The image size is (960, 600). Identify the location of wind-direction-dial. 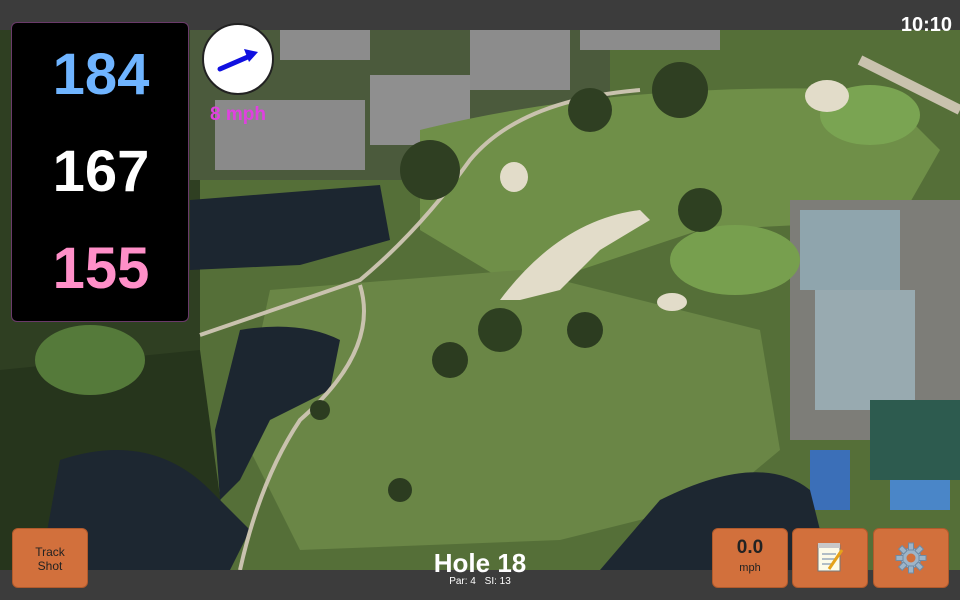
(238, 59).